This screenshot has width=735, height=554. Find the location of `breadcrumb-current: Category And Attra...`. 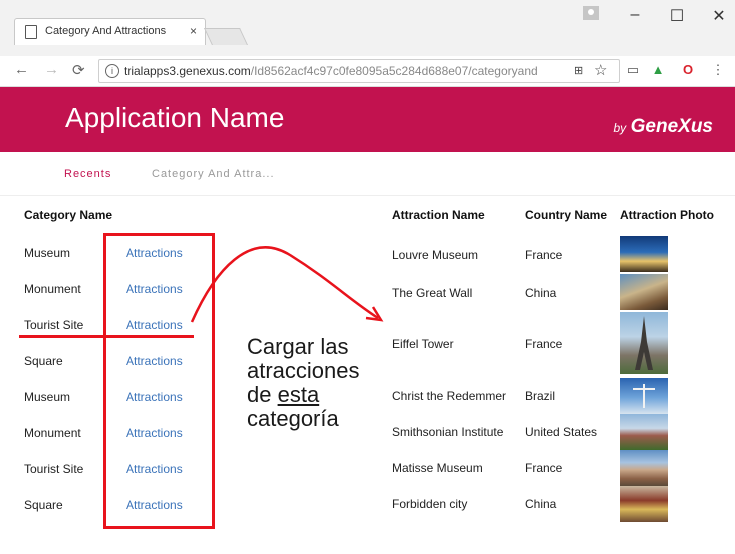

breadcrumb-current: Category And Attra... is located at coordinates (213, 174).